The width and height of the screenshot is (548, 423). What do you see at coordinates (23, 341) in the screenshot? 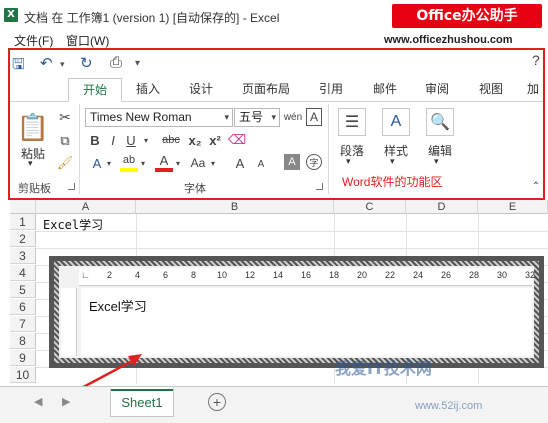
I see `row-header: 8` at bounding box center [23, 341].